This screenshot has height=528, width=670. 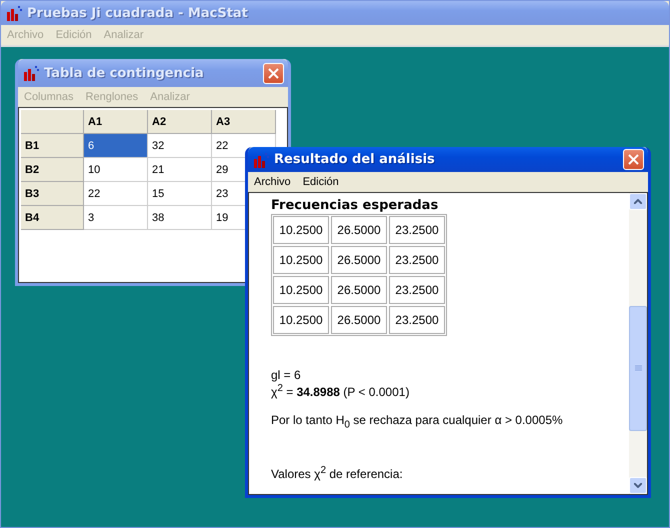 I want to click on table-cell: 15, so click(x=180, y=194).